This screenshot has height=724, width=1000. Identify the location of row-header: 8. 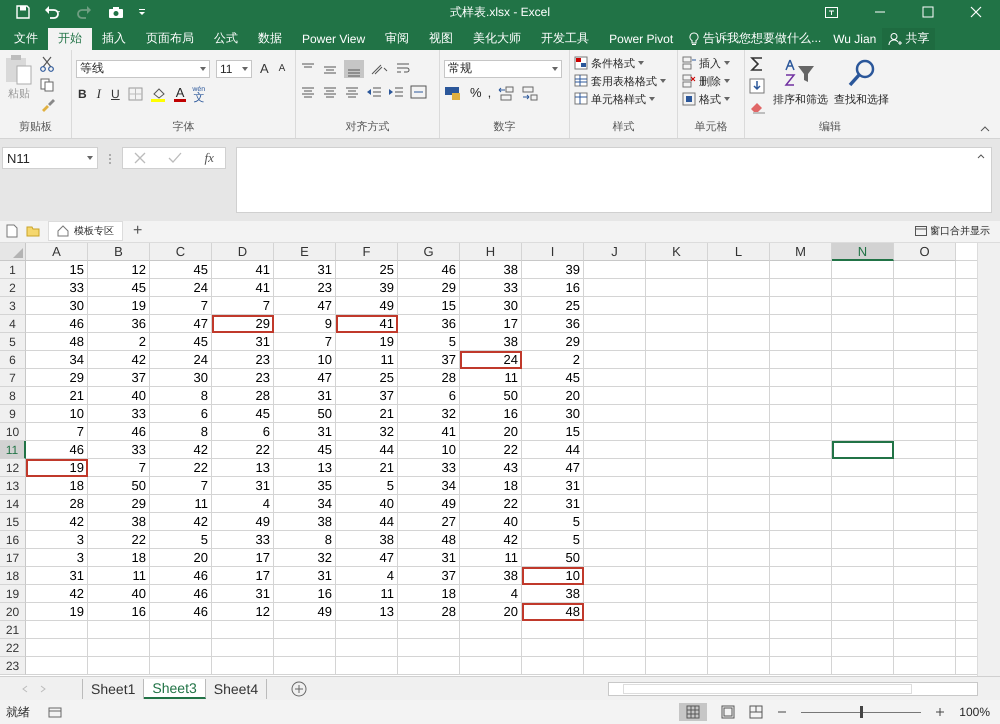
(13, 395).